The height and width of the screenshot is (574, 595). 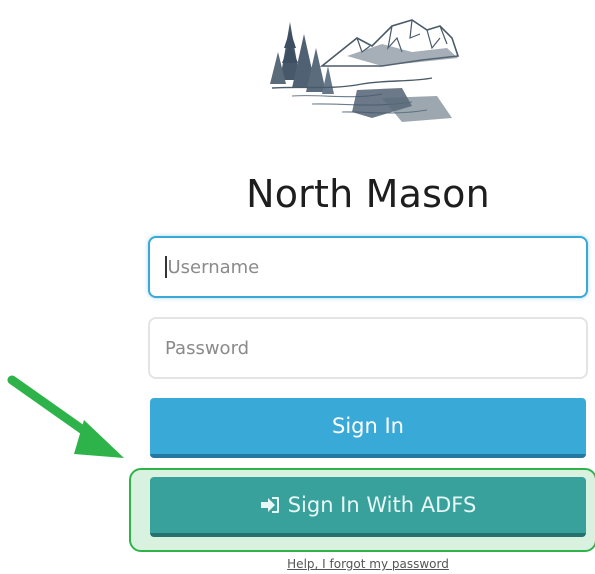 What do you see at coordinates (365, 70) in the screenshot?
I see `mountain-lake-trees-logo` at bounding box center [365, 70].